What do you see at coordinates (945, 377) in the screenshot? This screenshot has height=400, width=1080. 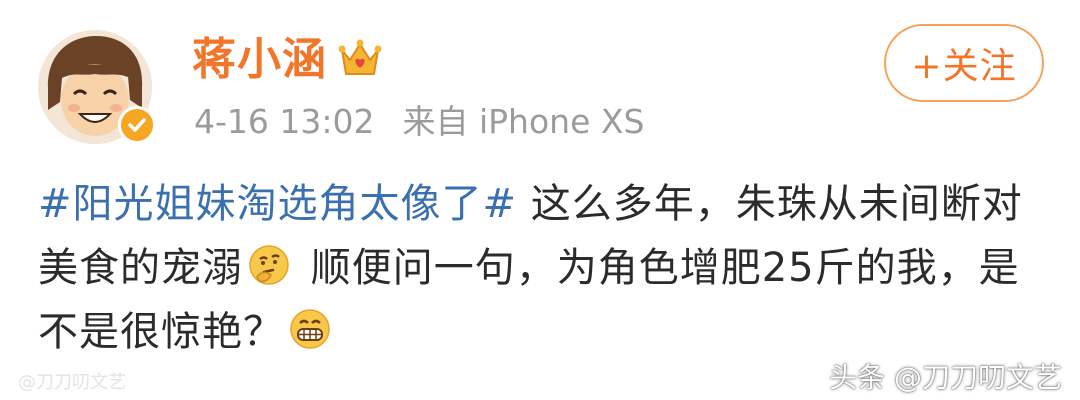 I see `watermark-right: 头条 @刀刀叨文艺` at bounding box center [945, 377].